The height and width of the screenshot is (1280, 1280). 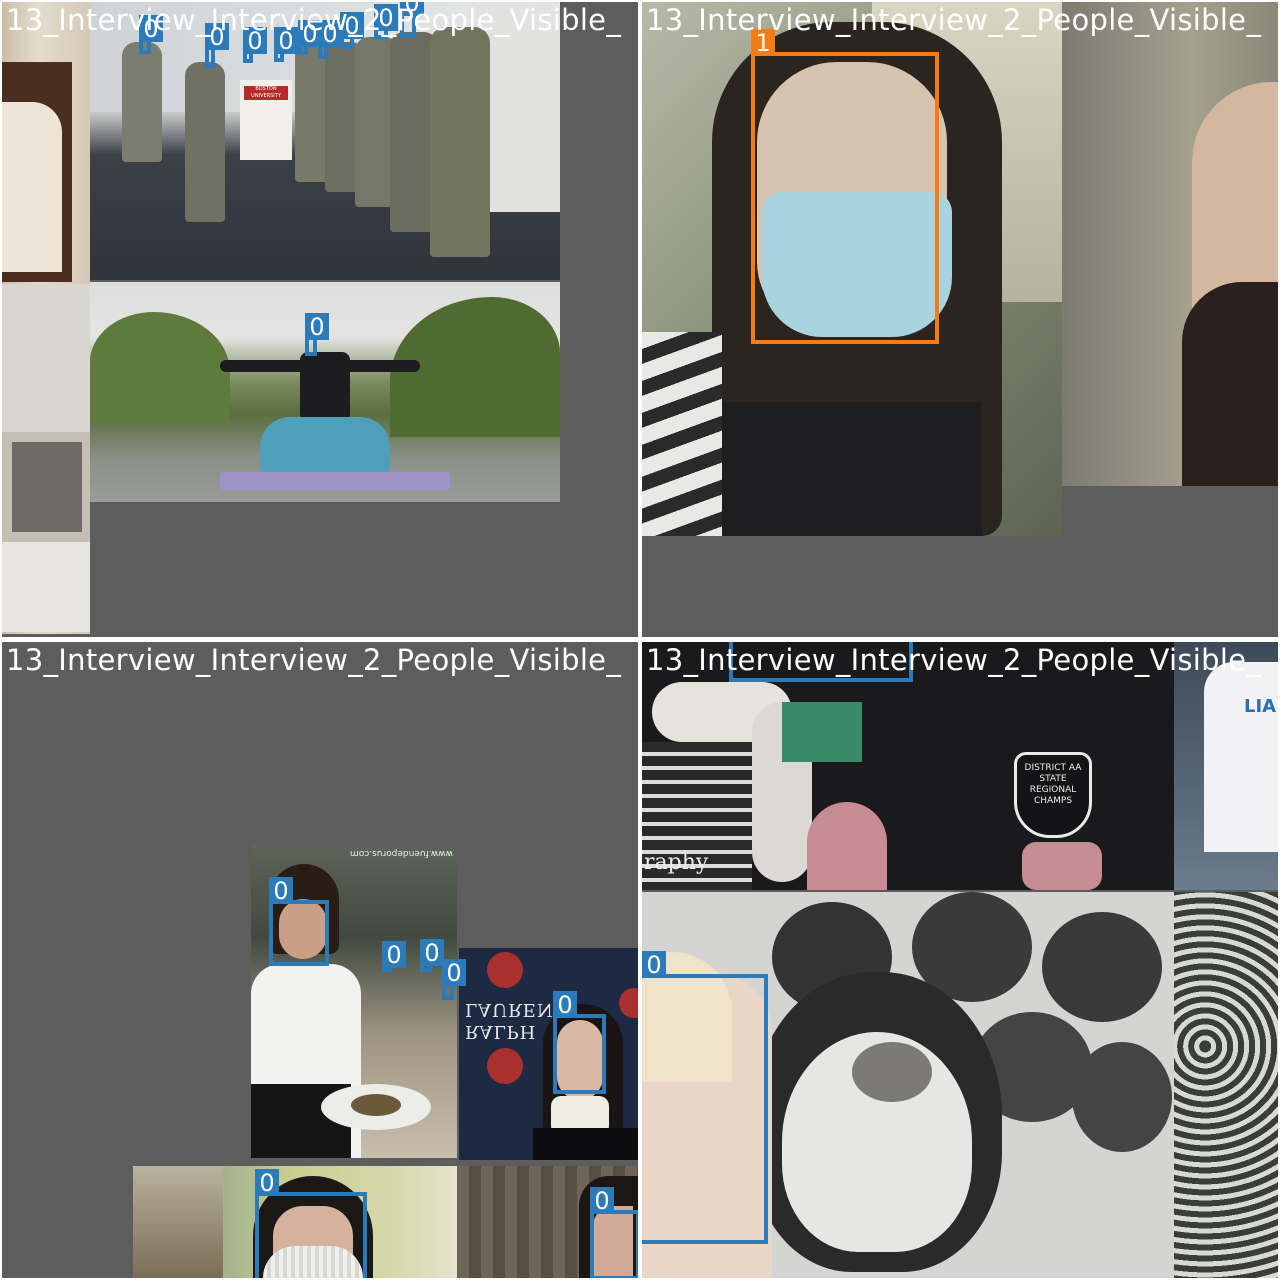 What do you see at coordinates (46, 318) in the screenshot?
I see `photo-strip-chair` at bounding box center [46, 318].